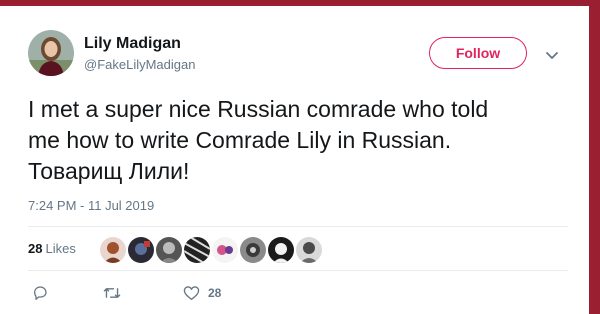  I want to click on tweet-text-line: Товарищ Лили!, so click(109, 171).